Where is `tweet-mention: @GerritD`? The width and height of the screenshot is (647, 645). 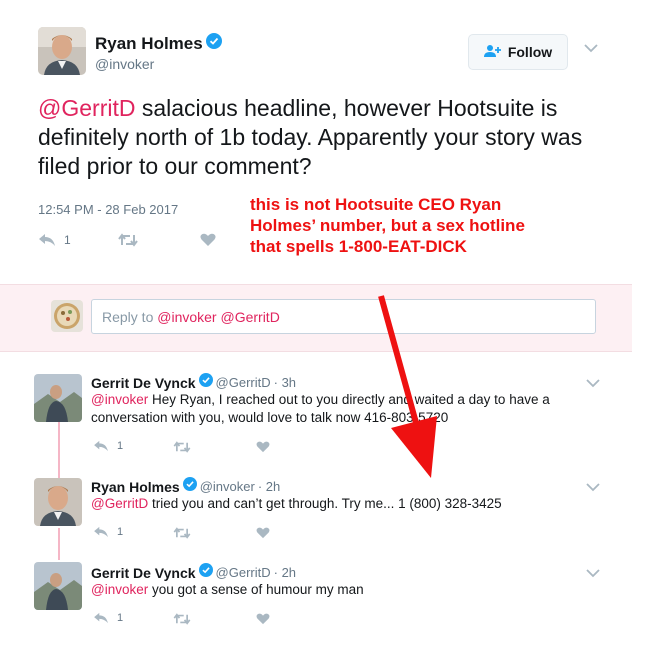
tweet-mention: @GerritD is located at coordinates (86, 108).